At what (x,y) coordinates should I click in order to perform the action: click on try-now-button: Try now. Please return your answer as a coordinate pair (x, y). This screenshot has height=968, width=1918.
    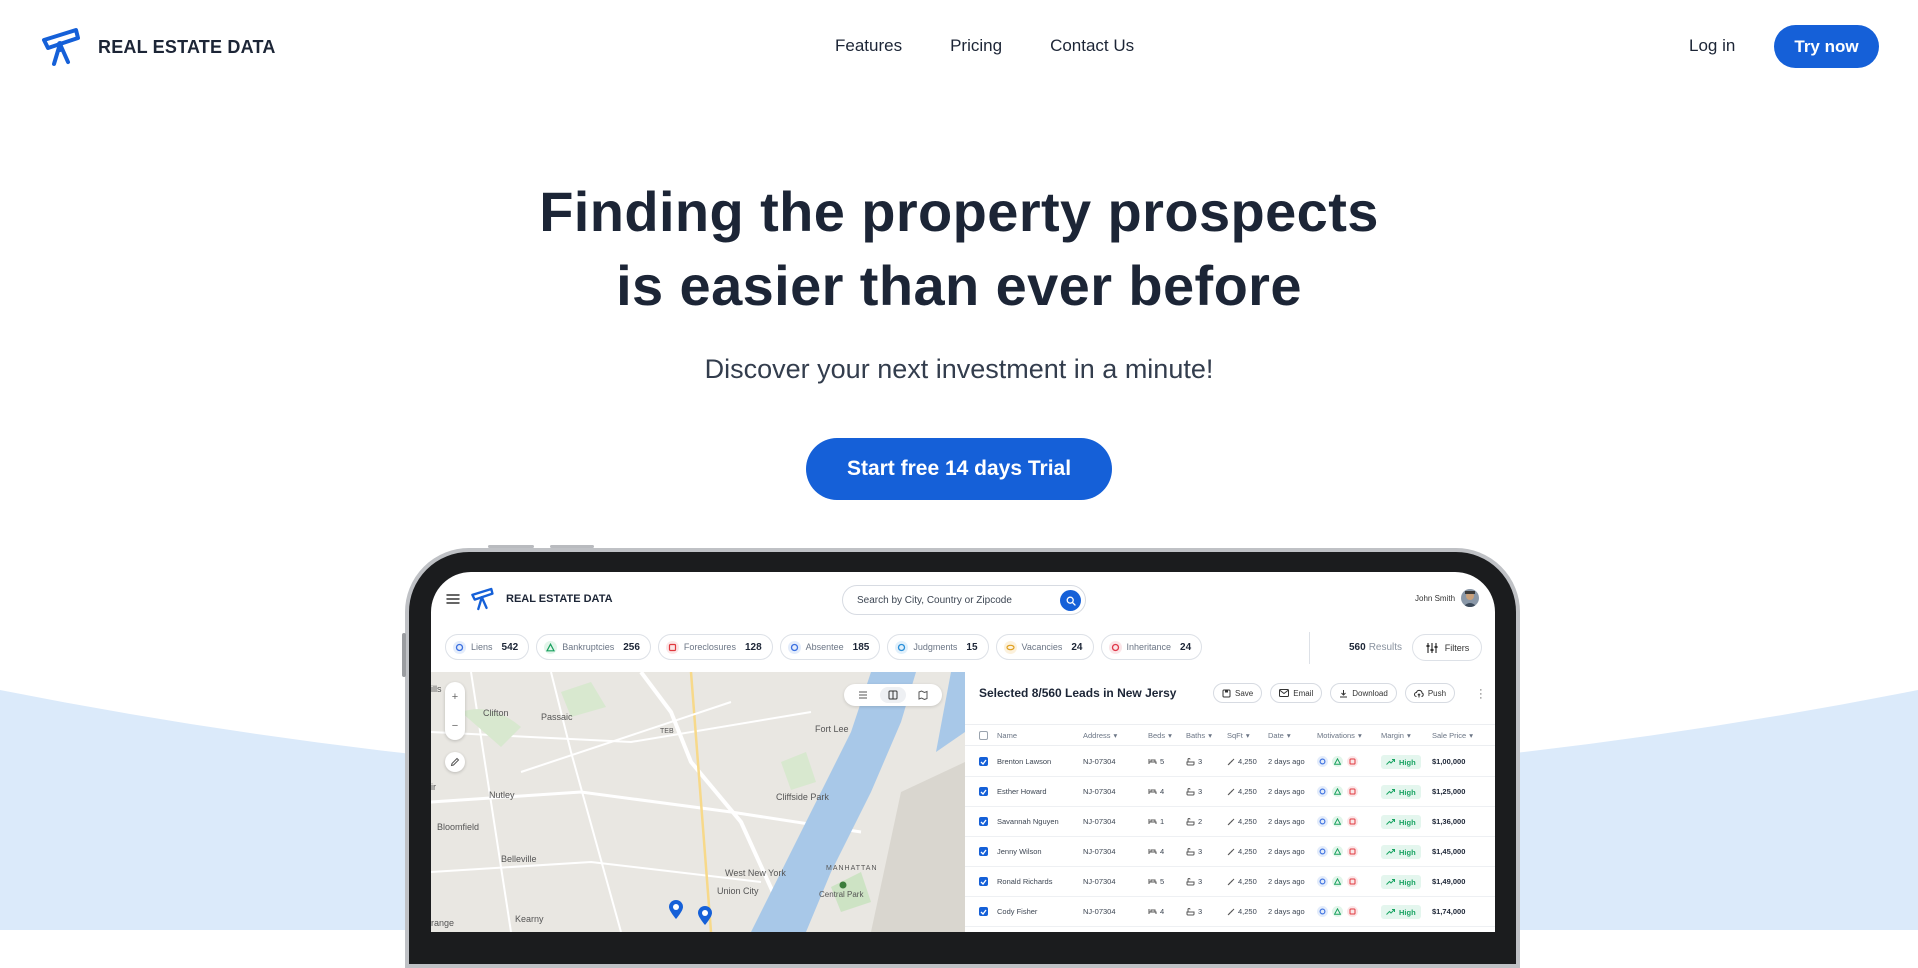
    Looking at the image, I should click on (1826, 46).